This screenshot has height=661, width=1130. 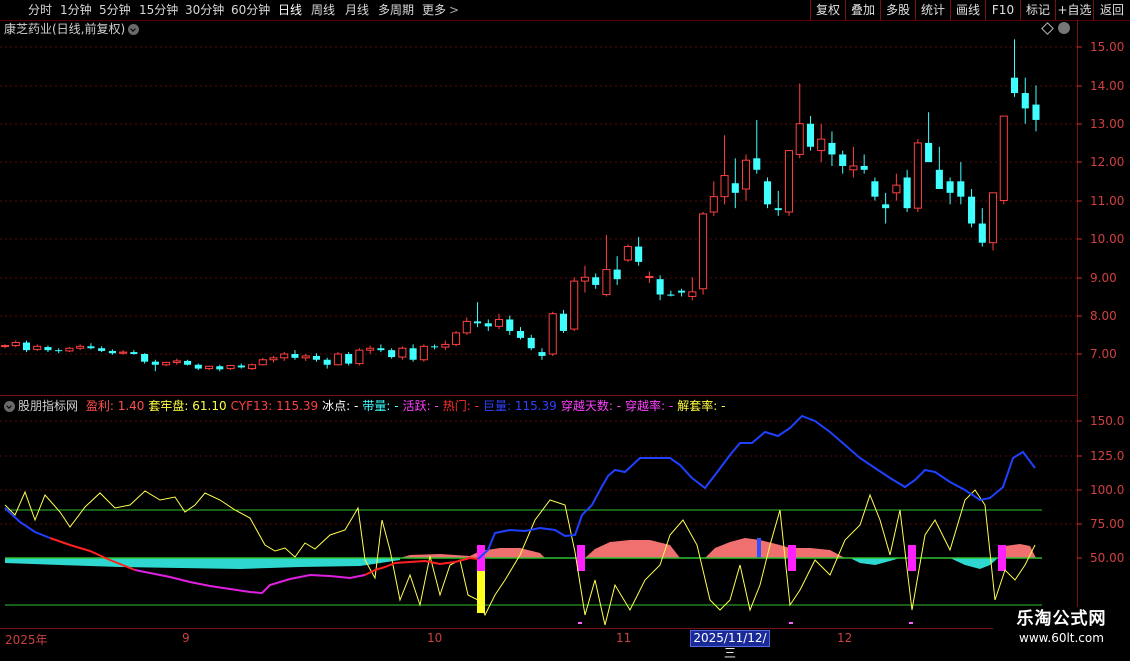 What do you see at coordinates (756, 487) in the screenshot?
I see `blue-trend-line` at bounding box center [756, 487].